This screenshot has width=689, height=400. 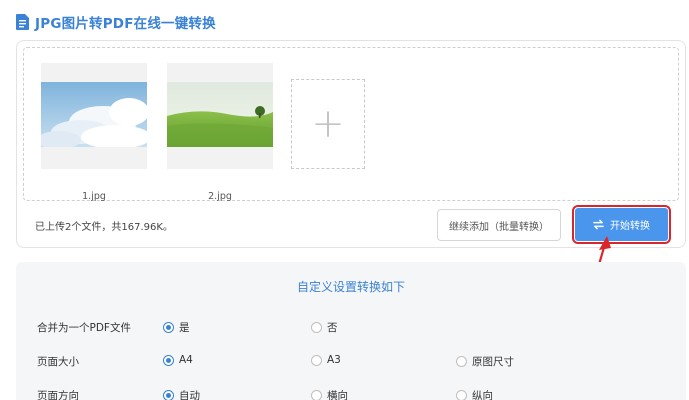 I want to click on page-title: JPG图片转PDF在线一键转换, so click(x=125, y=24).